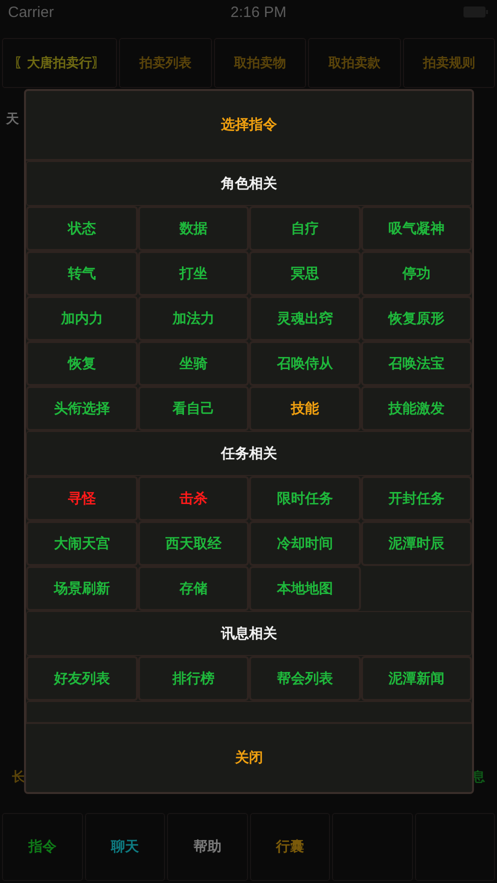 This screenshot has width=497, height=883. What do you see at coordinates (207, 847) in the screenshot?
I see `nav-tab: 帮助` at bounding box center [207, 847].